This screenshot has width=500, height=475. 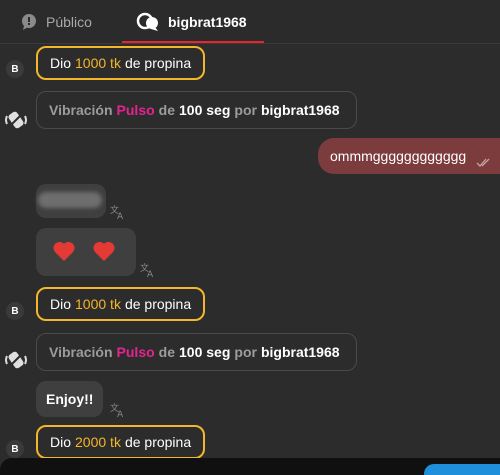 I want to click on incoming-message-text: Enjoy!!, so click(x=70, y=399).